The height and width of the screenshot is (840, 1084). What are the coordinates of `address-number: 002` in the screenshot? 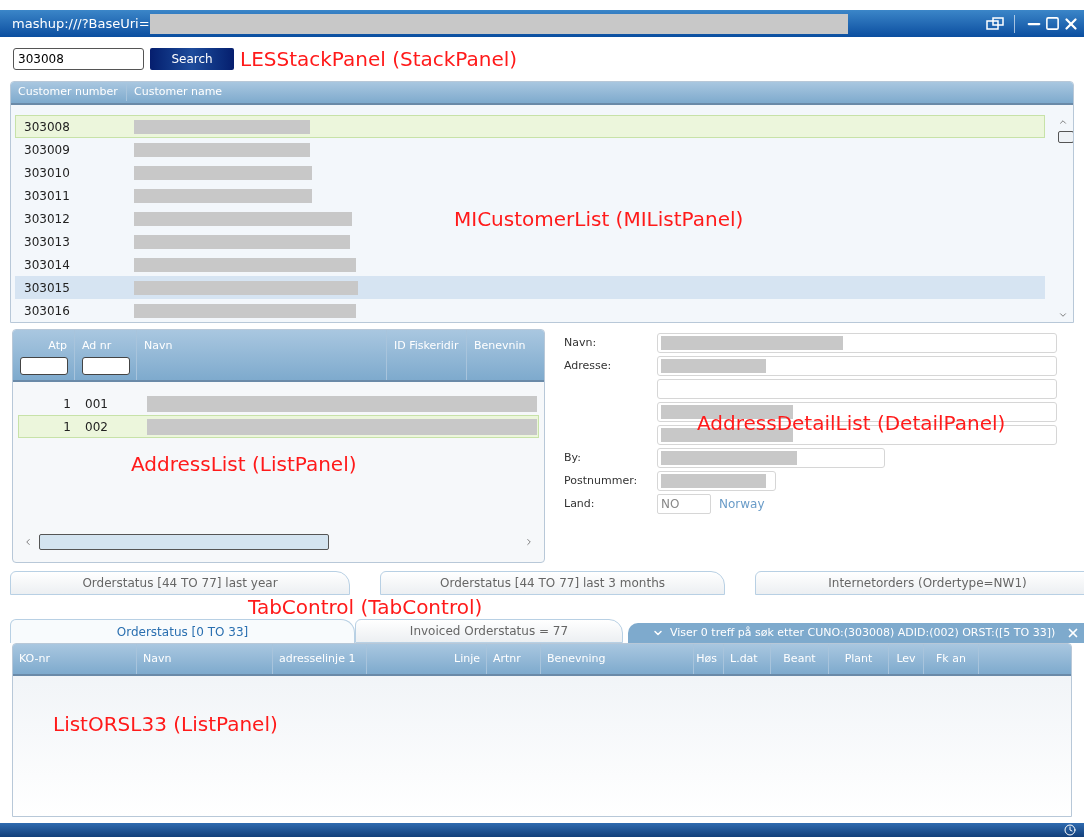 It's located at (96, 427).